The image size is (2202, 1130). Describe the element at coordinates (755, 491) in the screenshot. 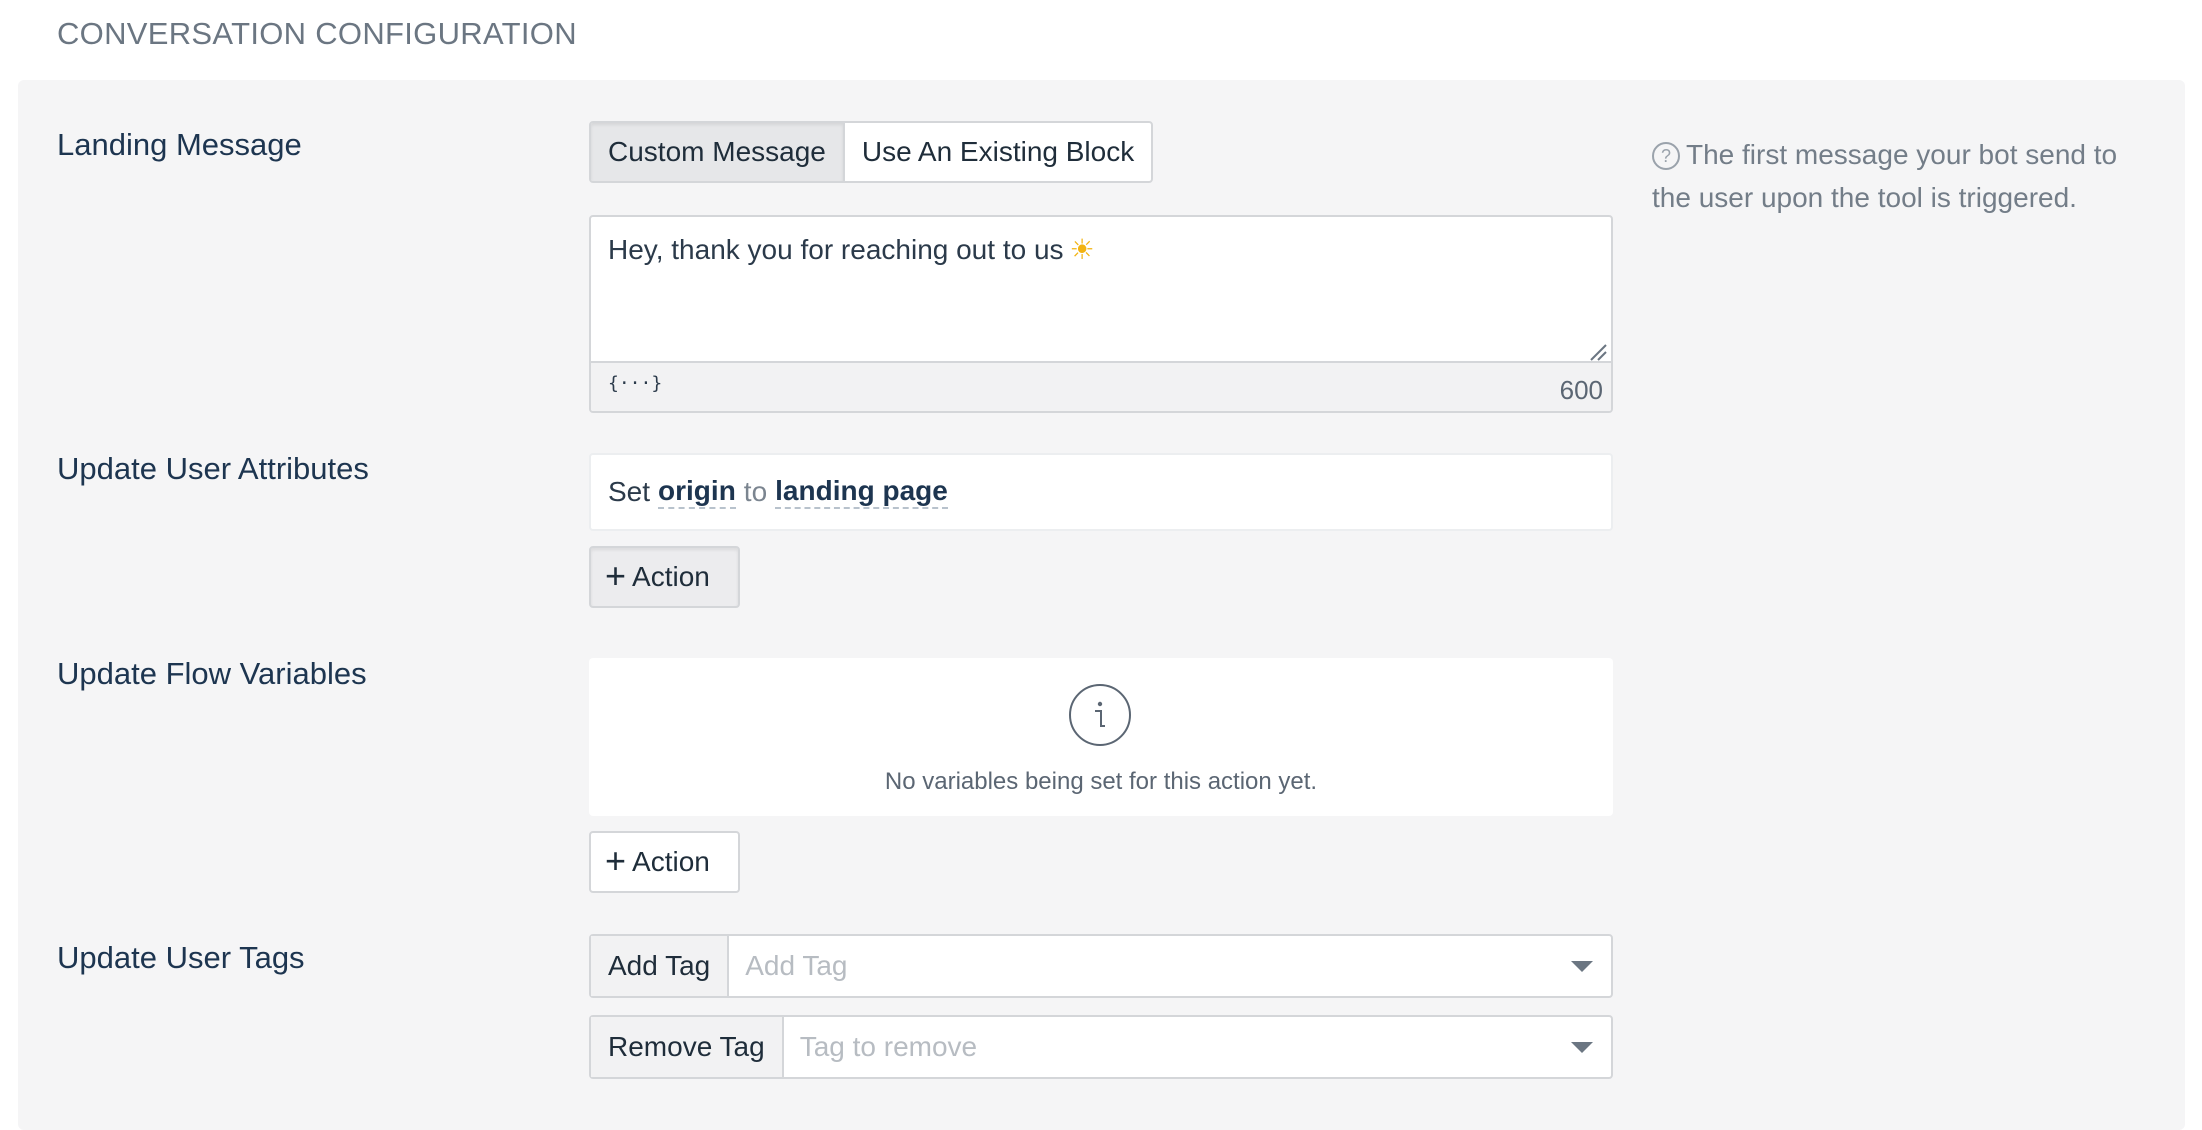

I see `to-word: to` at that location.